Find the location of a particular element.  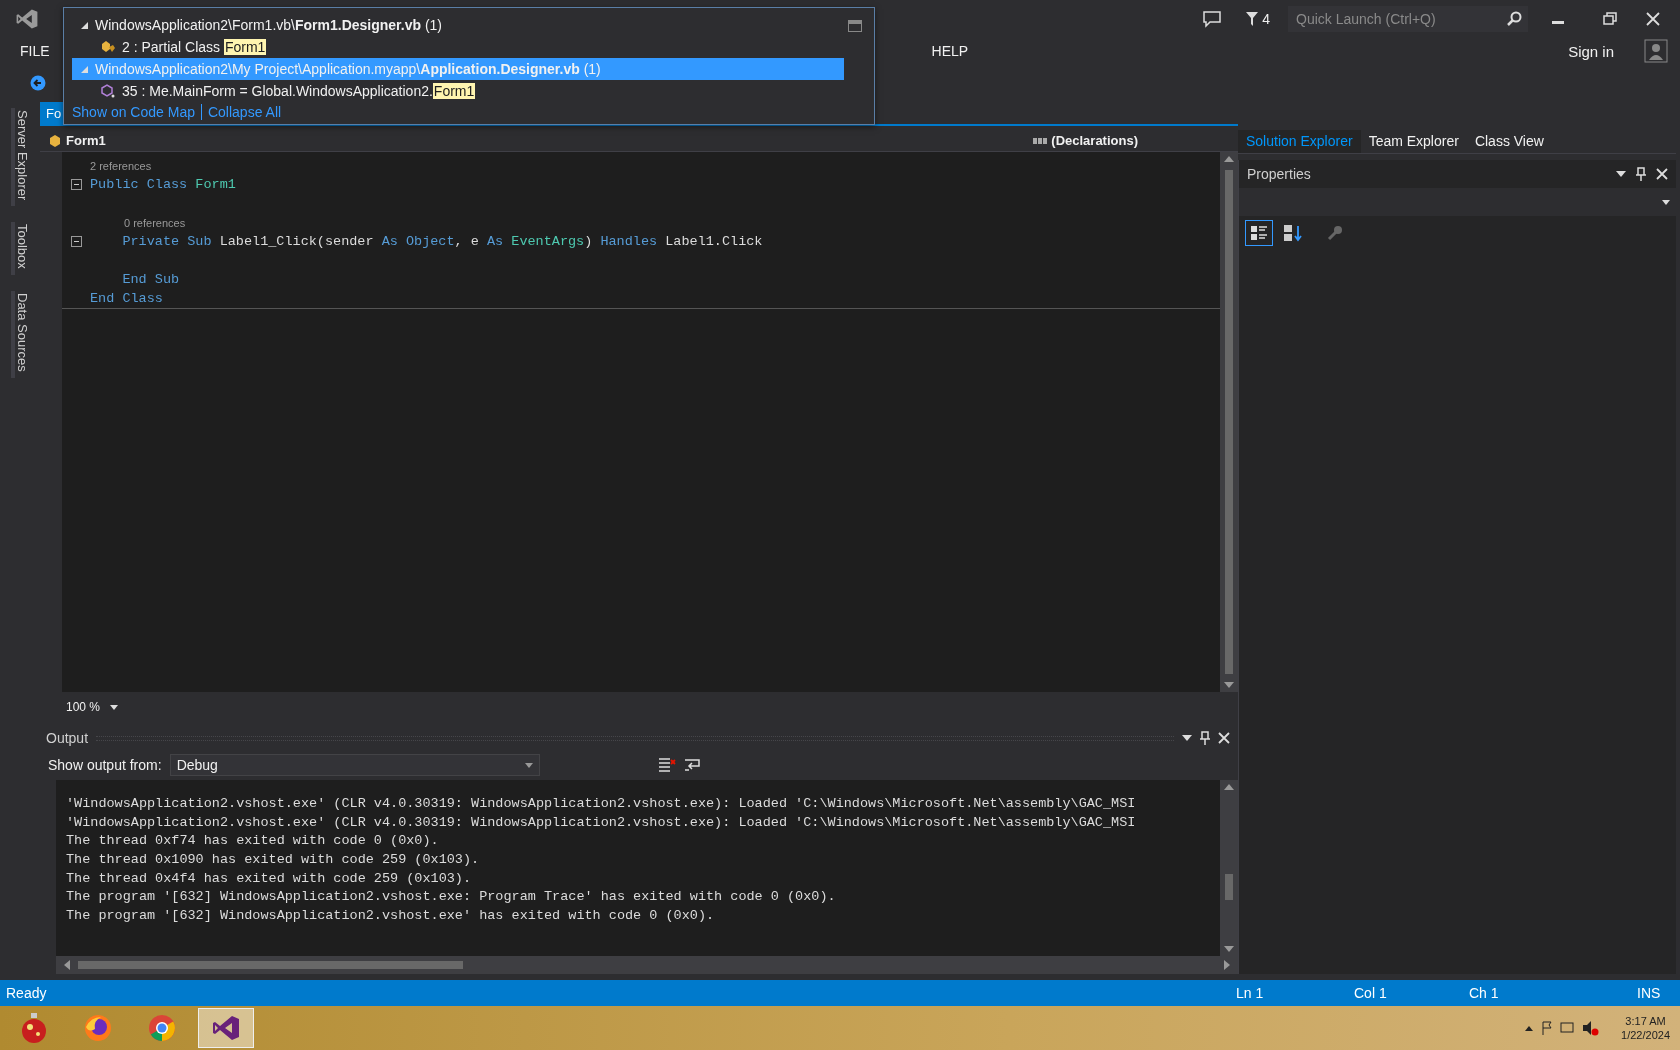

output-source-dropdown: Debug is located at coordinates (354, 765).